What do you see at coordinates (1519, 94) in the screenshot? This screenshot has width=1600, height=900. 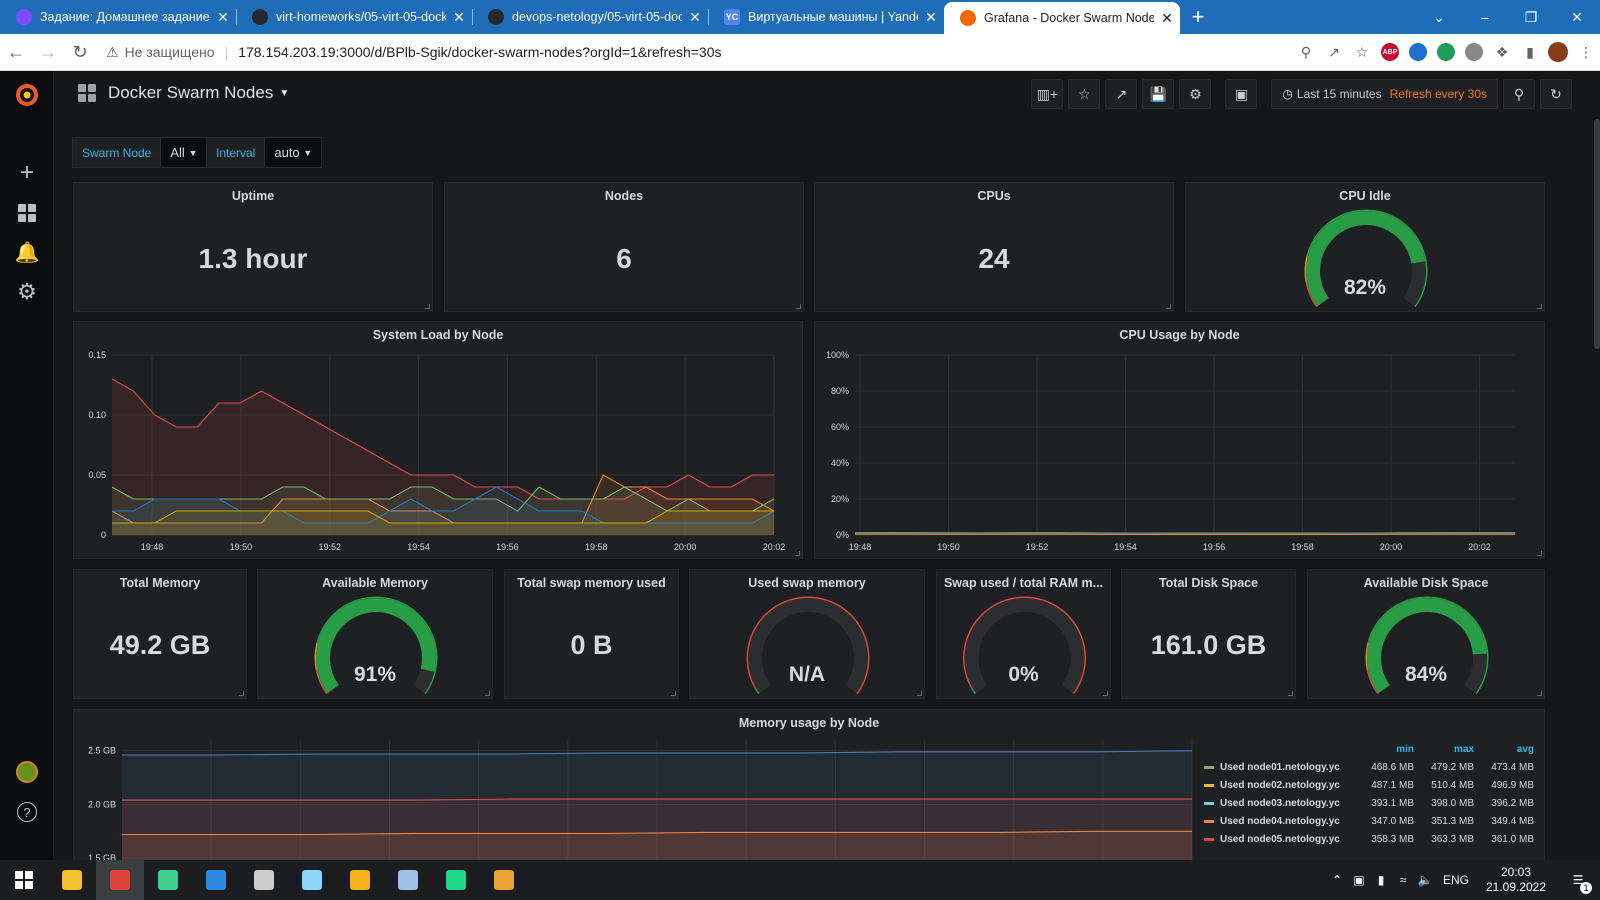 I see `zoom-out-icon: ⚲` at bounding box center [1519, 94].